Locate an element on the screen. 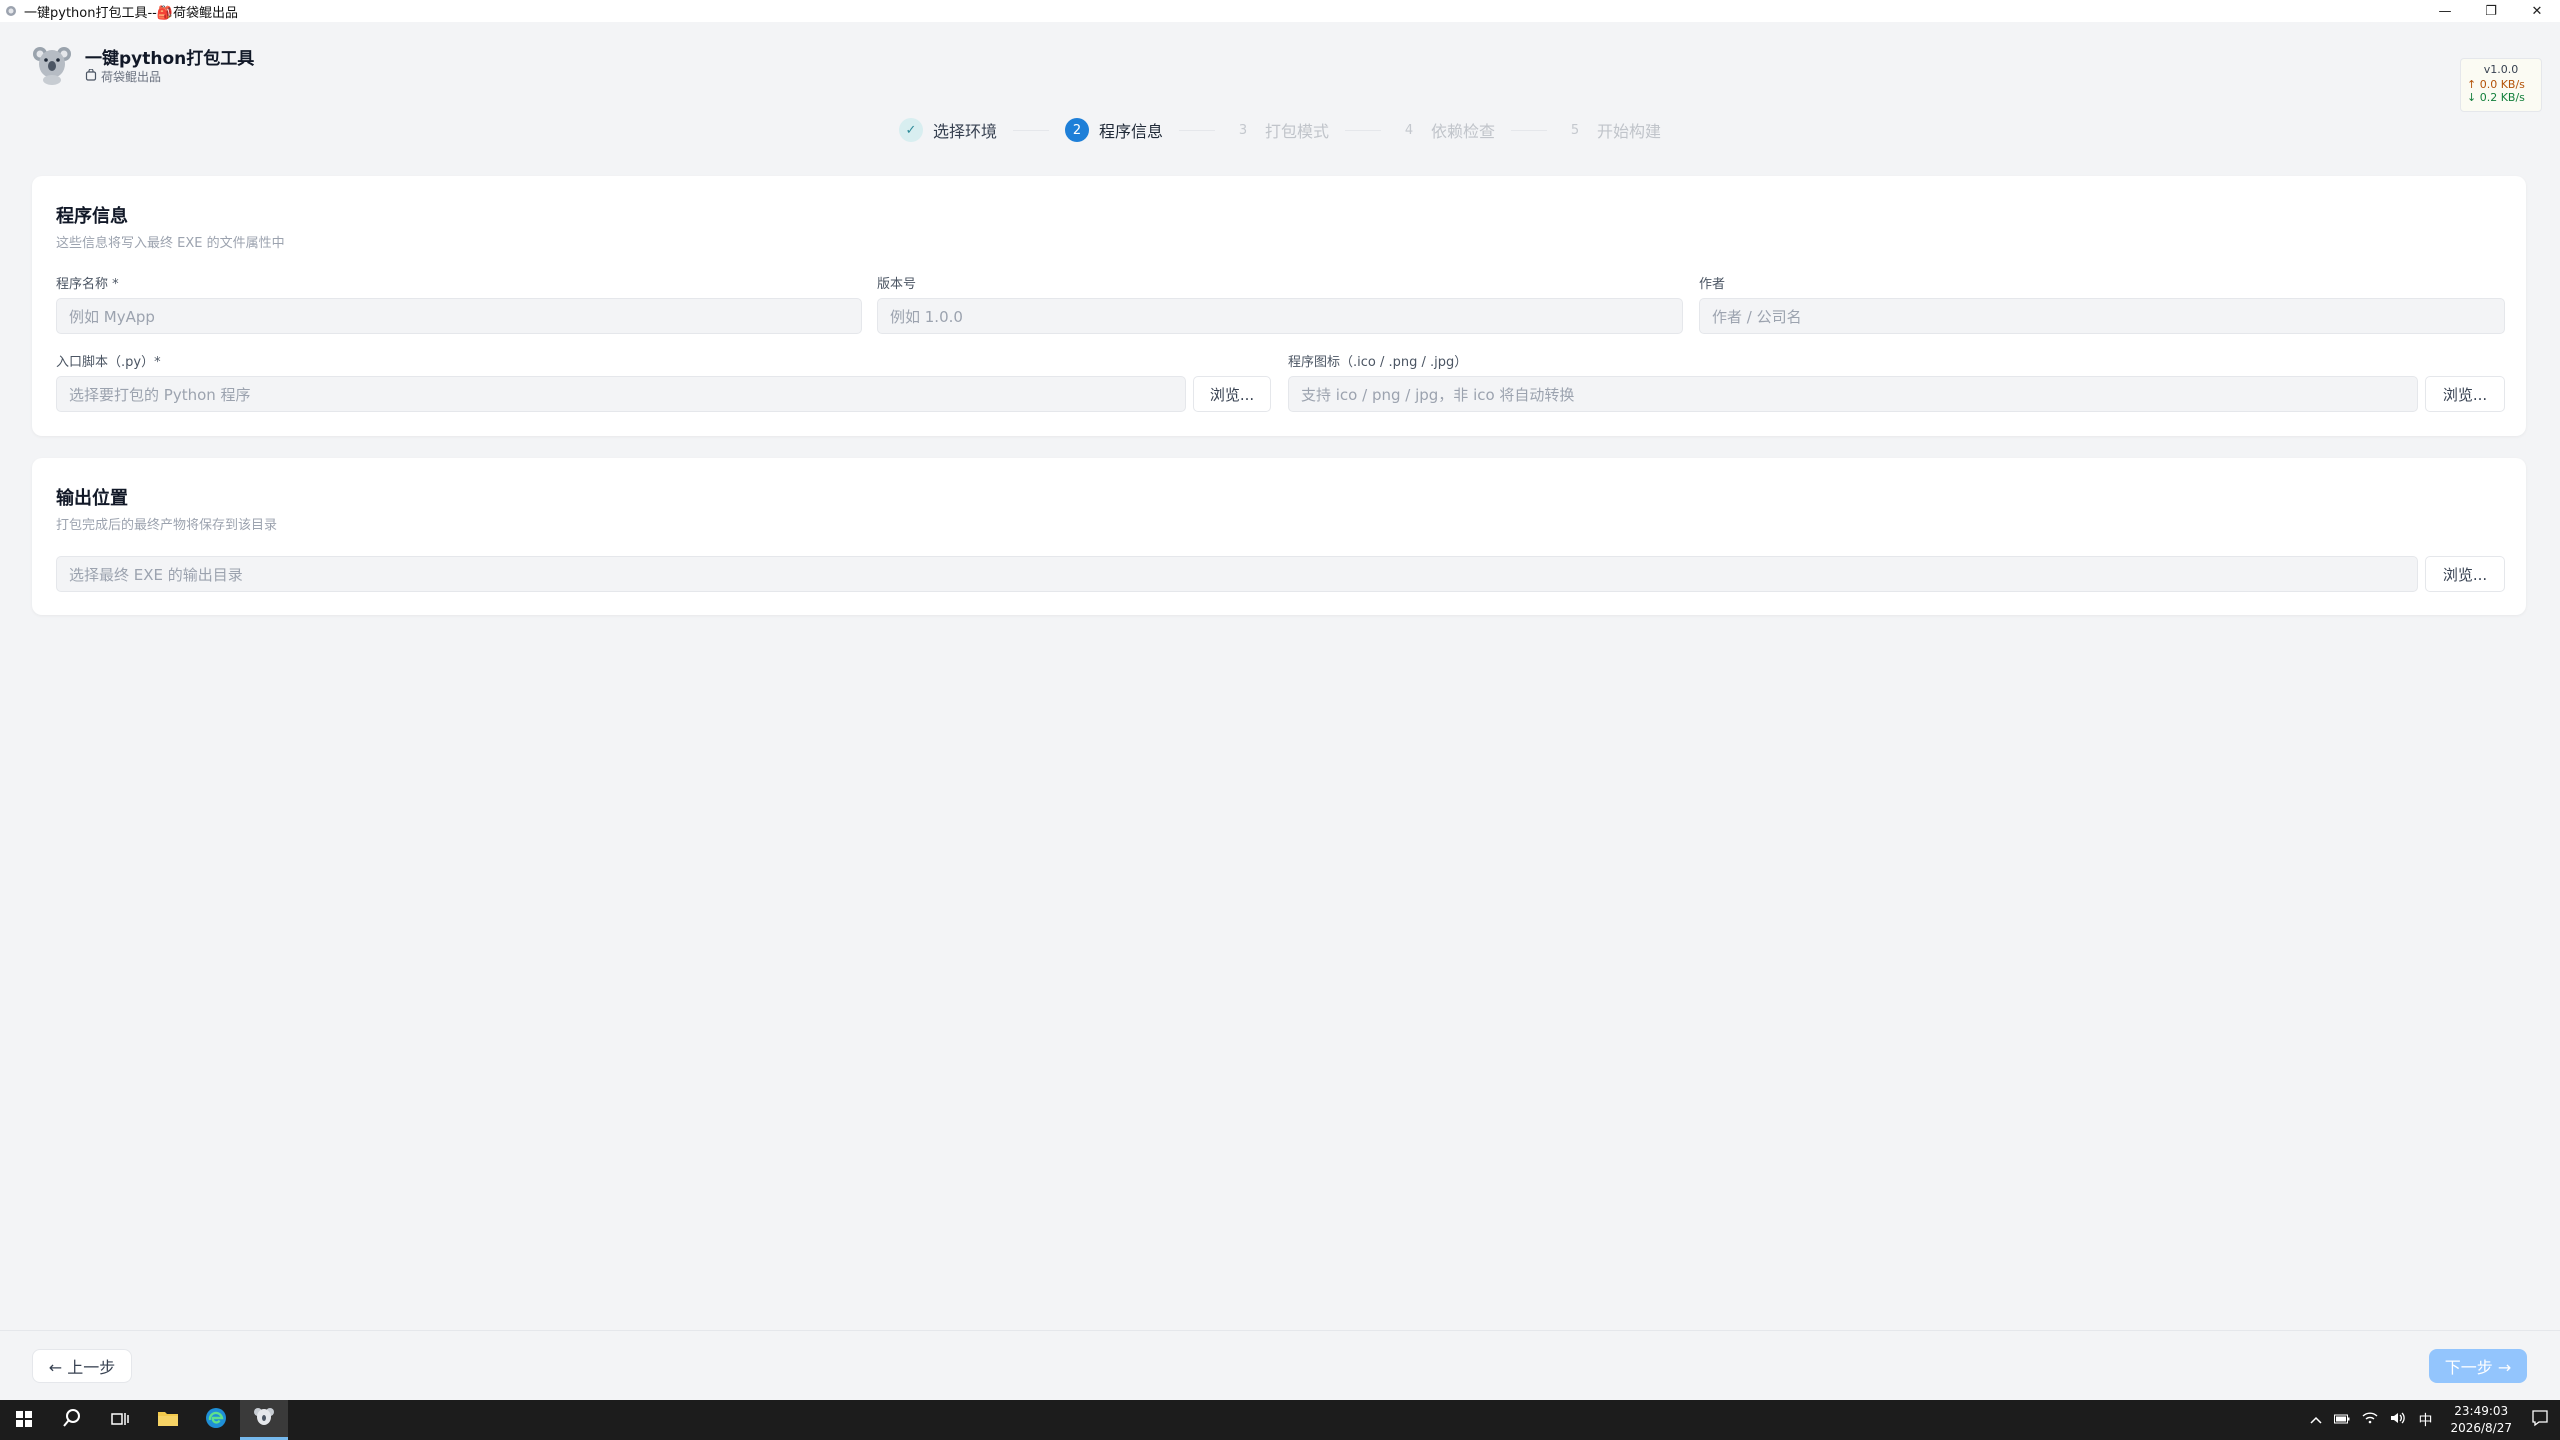  step-program-info: 2 程序信息 is located at coordinates (1113, 130).